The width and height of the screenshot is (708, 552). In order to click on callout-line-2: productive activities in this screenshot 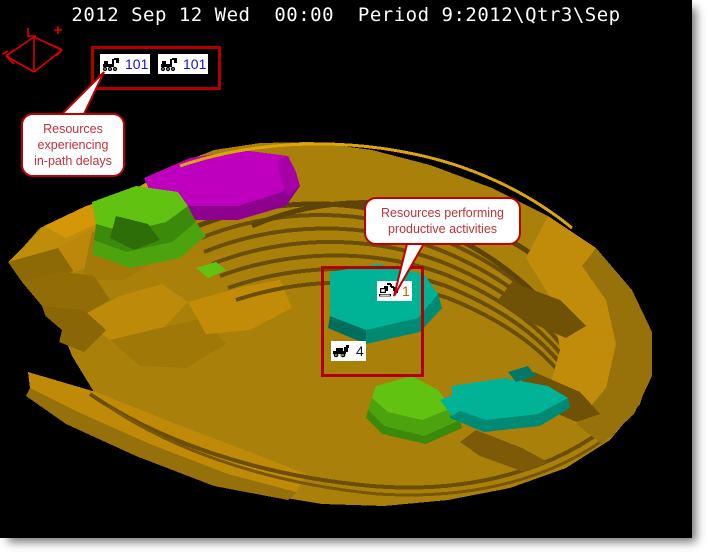, I will do `click(442, 229)`.